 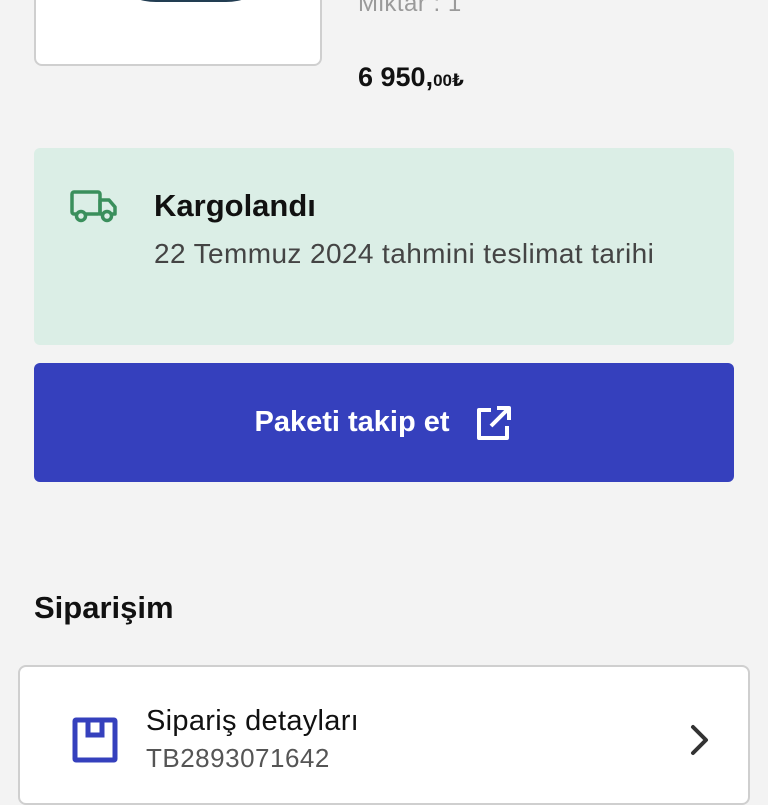 I want to click on product-image, so click(x=191, y=1).